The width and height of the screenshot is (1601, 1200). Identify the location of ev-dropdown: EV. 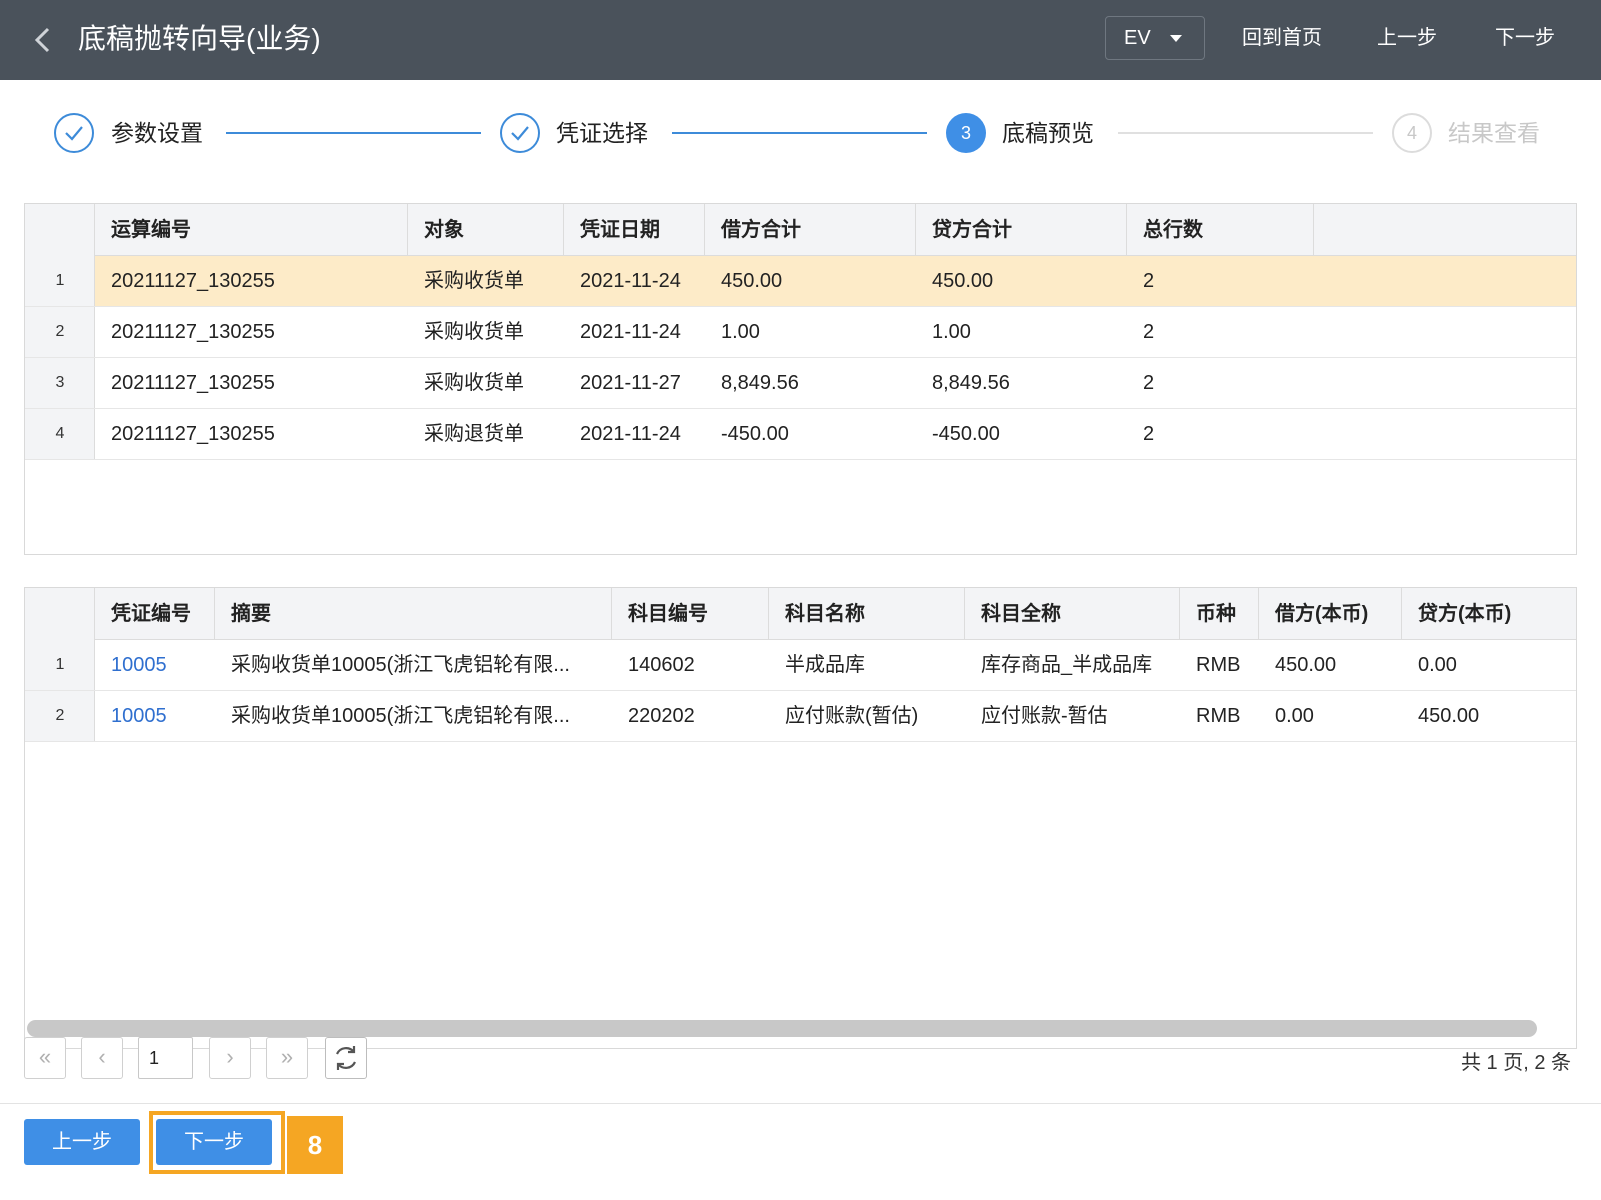
(1155, 38).